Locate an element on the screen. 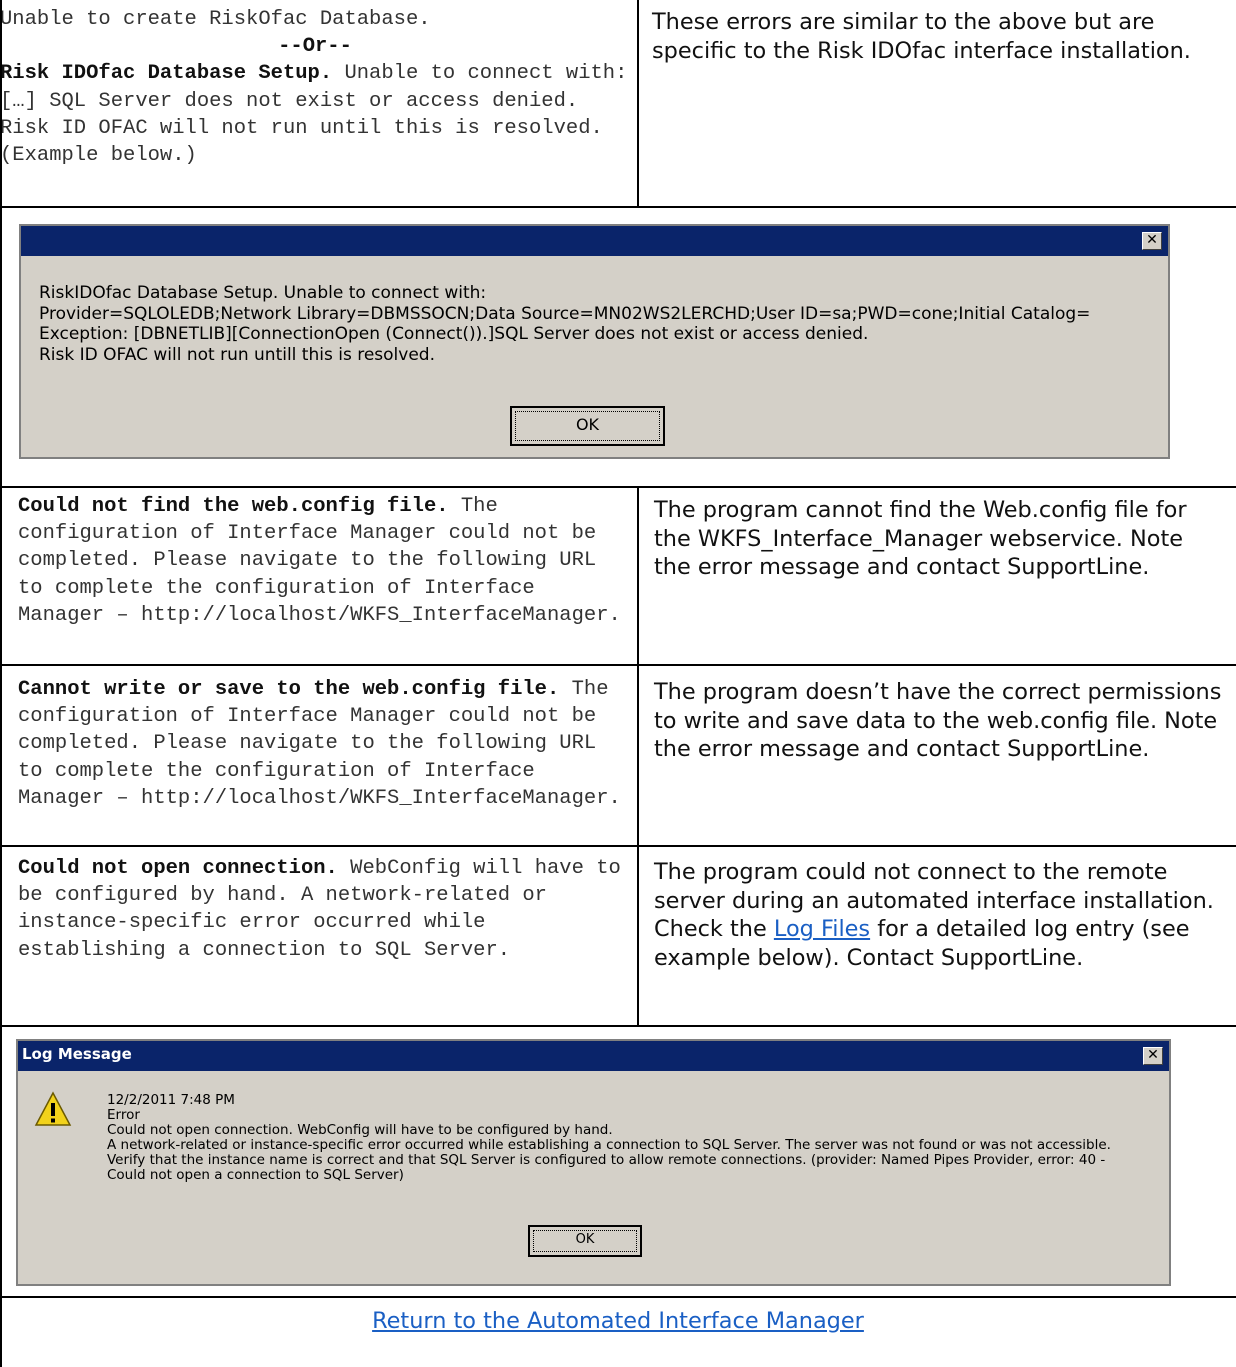  row1-left-bold: Risk IDOfac Database Setup. is located at coordinates (166, 74).